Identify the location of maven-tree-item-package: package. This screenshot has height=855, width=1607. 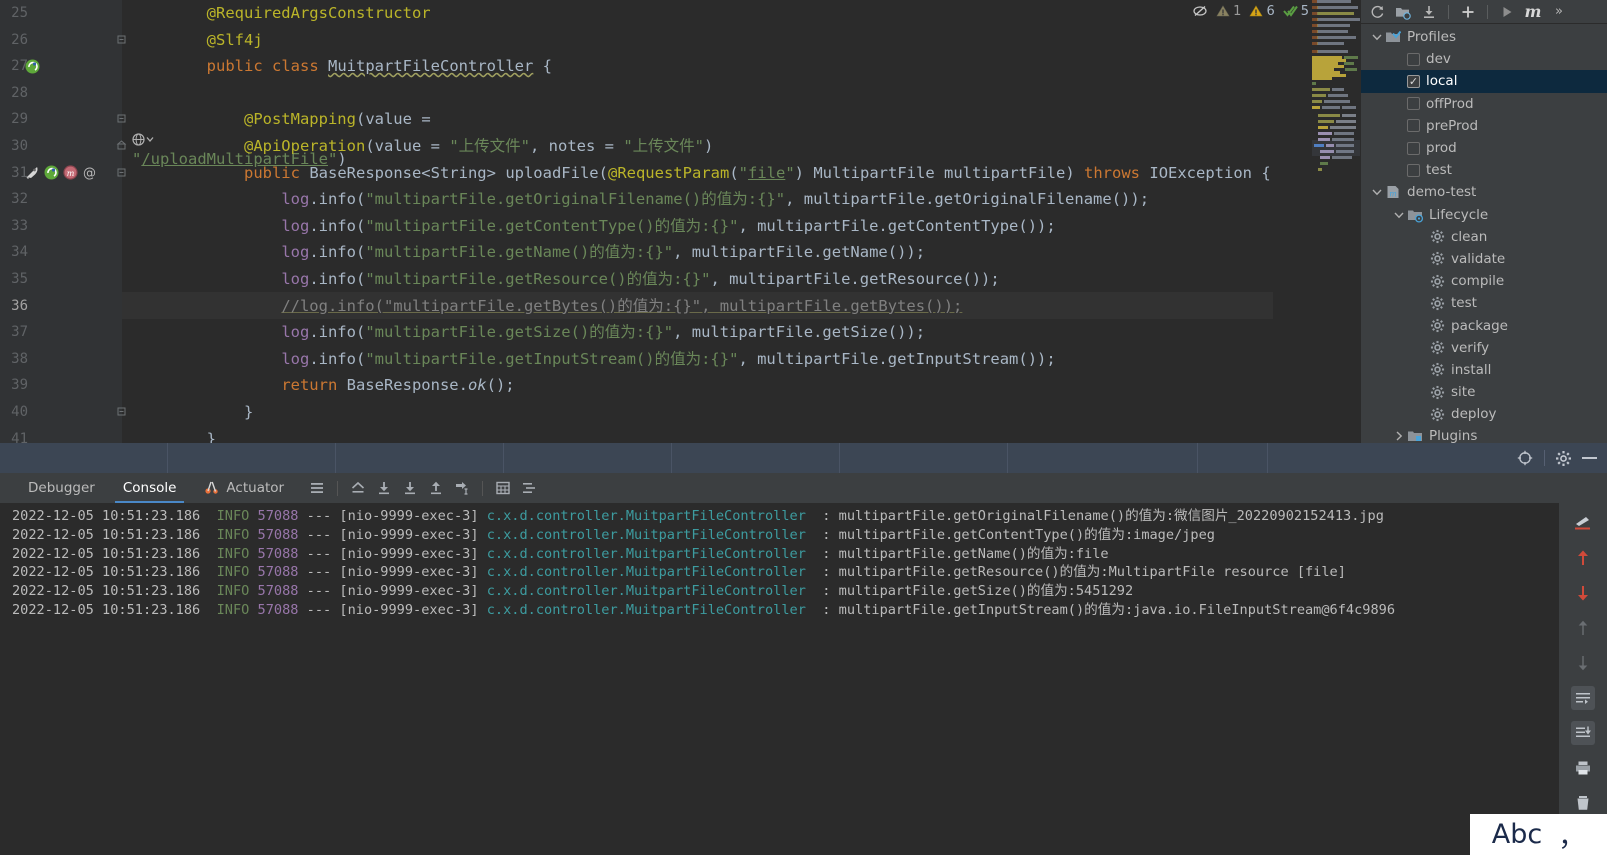
(1484, 325).